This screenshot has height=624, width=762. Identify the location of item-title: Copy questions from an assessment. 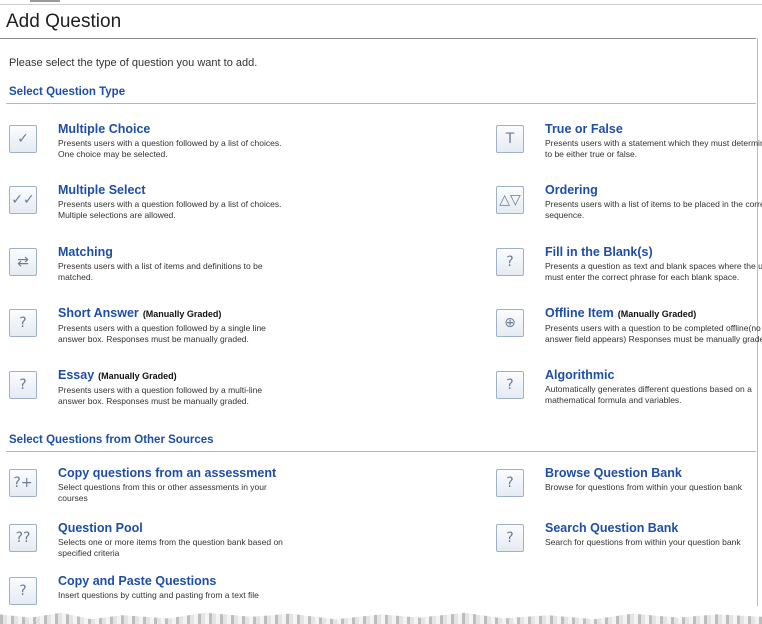
(173, 473).